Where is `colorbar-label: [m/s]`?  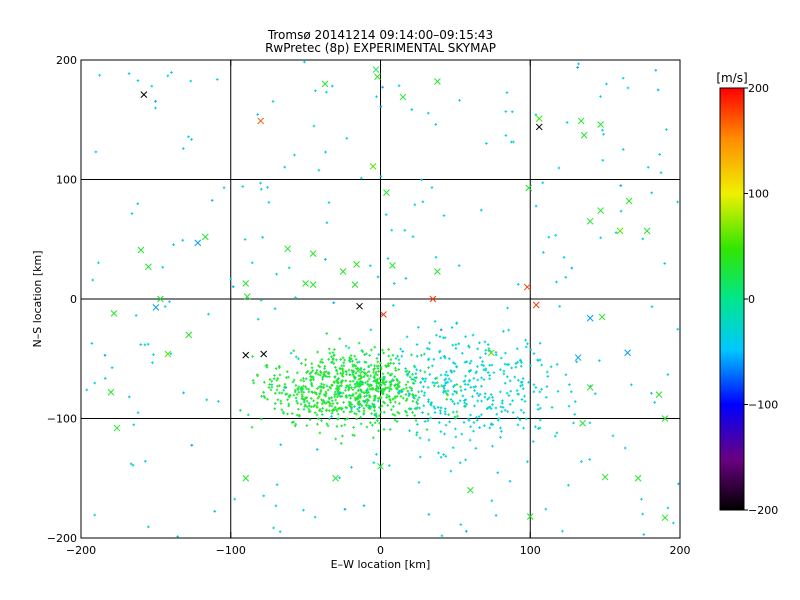 colorbar-label: [m/s] is located at coordinates (731, 78).